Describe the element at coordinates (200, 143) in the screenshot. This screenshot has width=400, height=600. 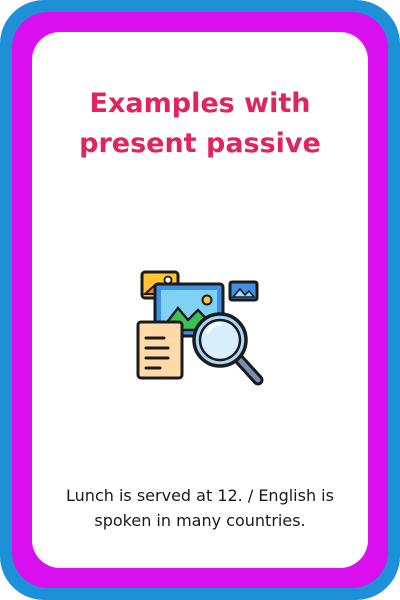
I see `card-title-line-2: present passive` at that location.